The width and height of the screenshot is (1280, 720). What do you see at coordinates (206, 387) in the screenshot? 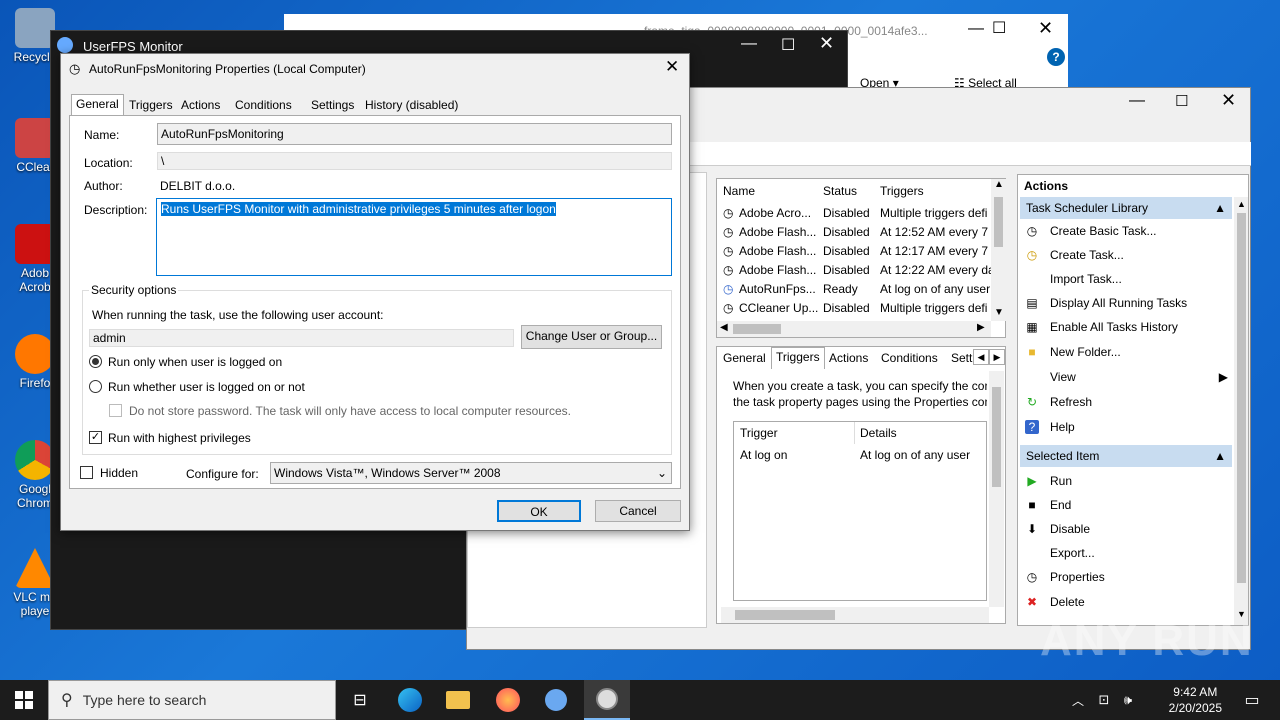
I see `radio-whether-label: Run whether user is logged on or not` at bounding box center [206, 387].